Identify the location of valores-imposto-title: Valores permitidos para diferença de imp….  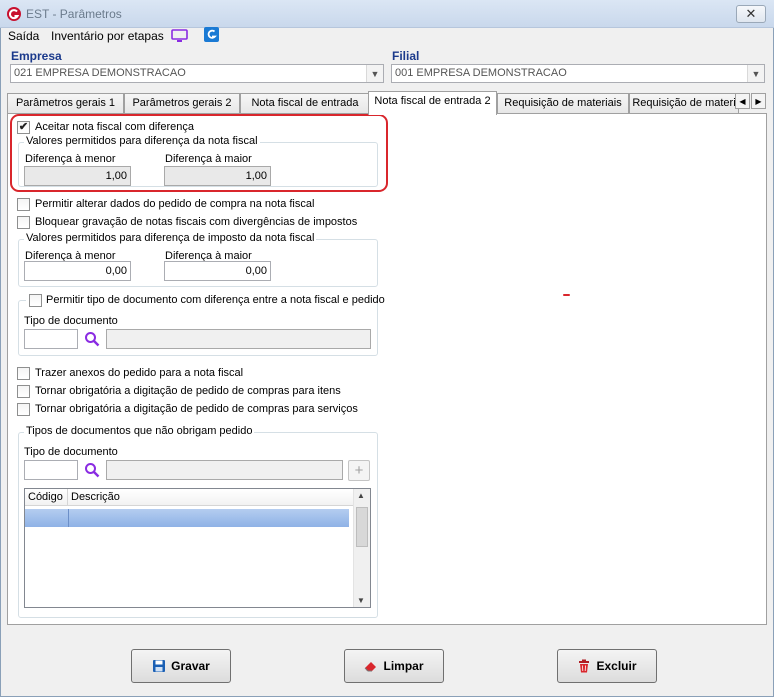
(170, 238).